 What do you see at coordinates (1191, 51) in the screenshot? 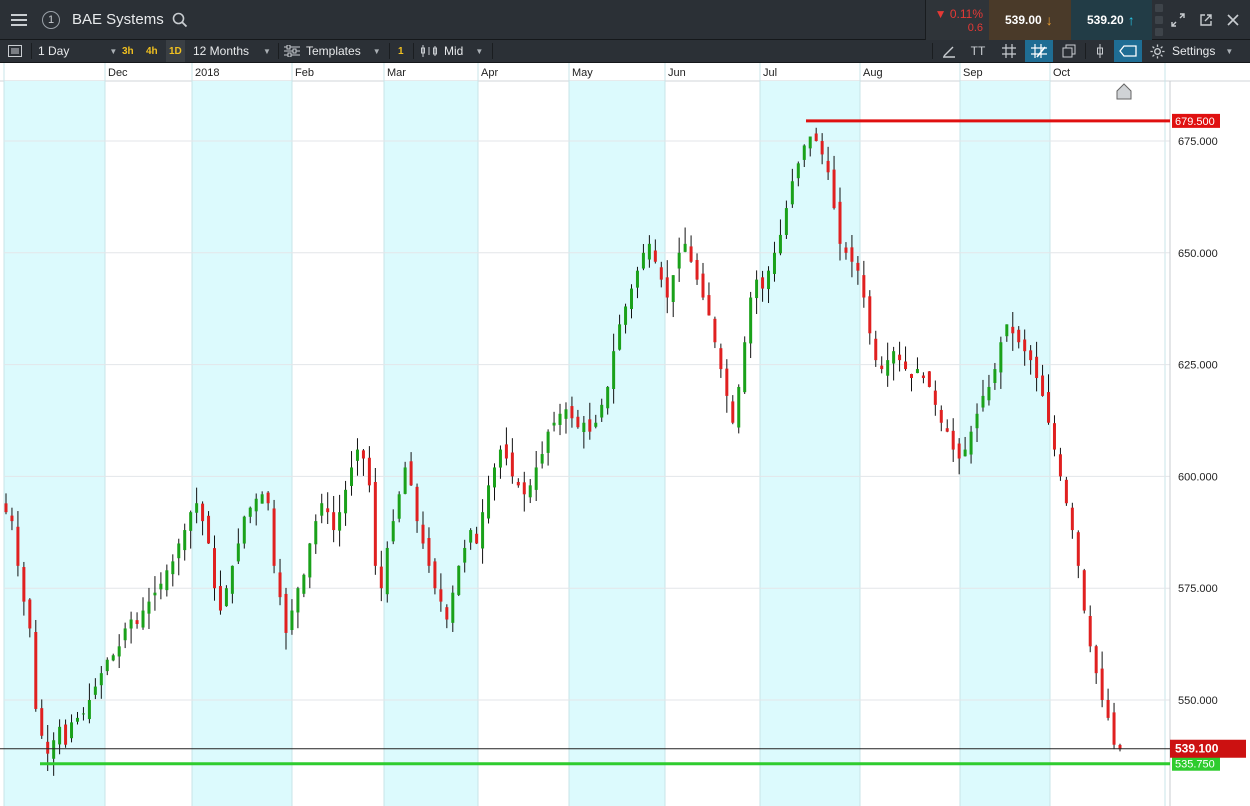
I see `settings-button: Settings ▼` at bounding box center [1191, 51].